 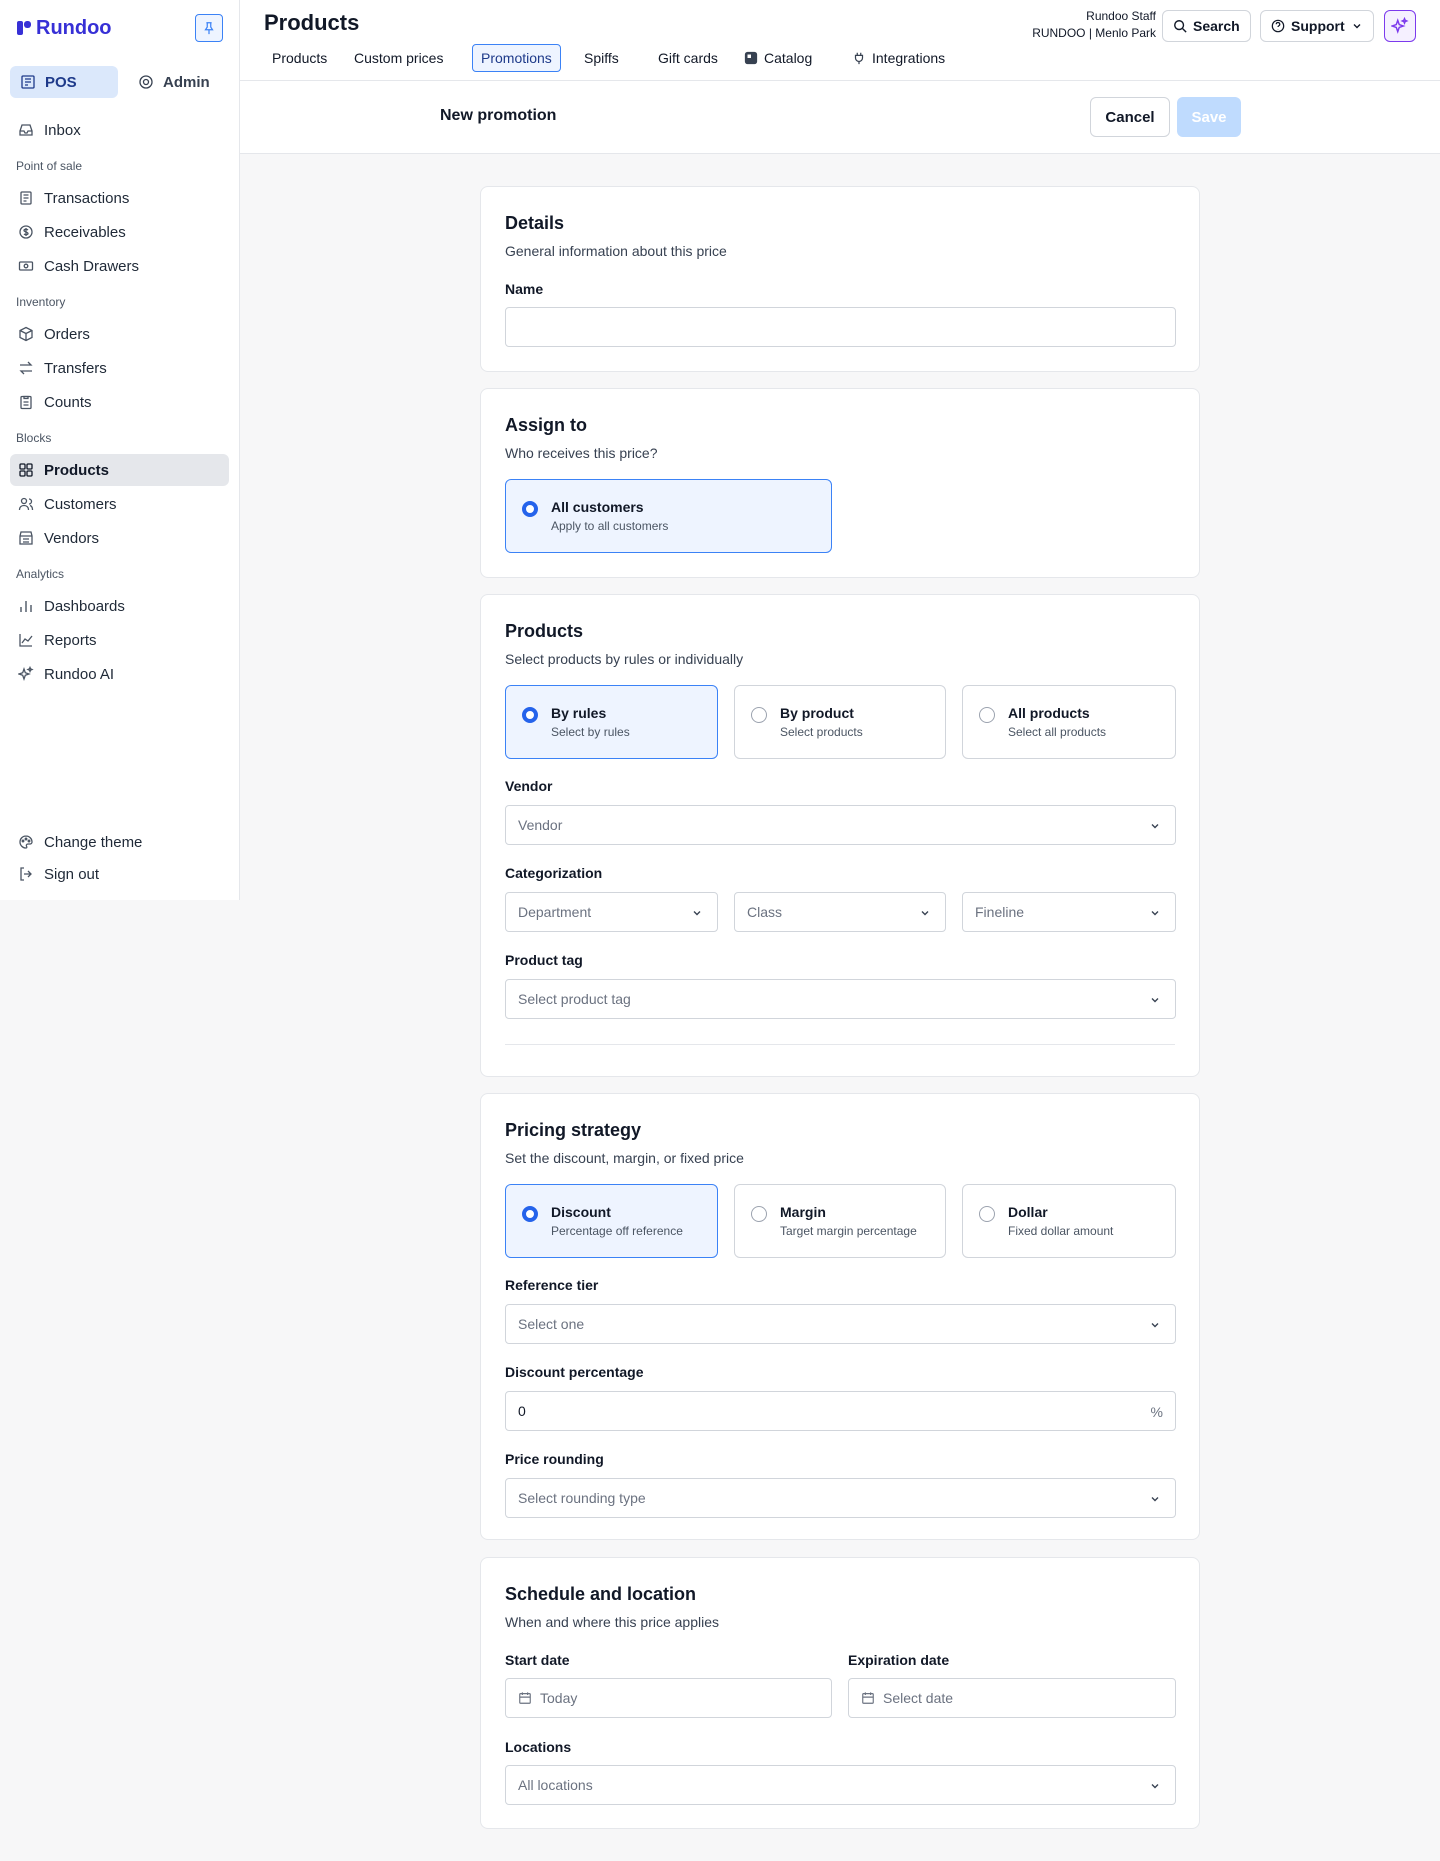 I want to click on sidebar-item-label: Counts, so click(x=68, y=402).